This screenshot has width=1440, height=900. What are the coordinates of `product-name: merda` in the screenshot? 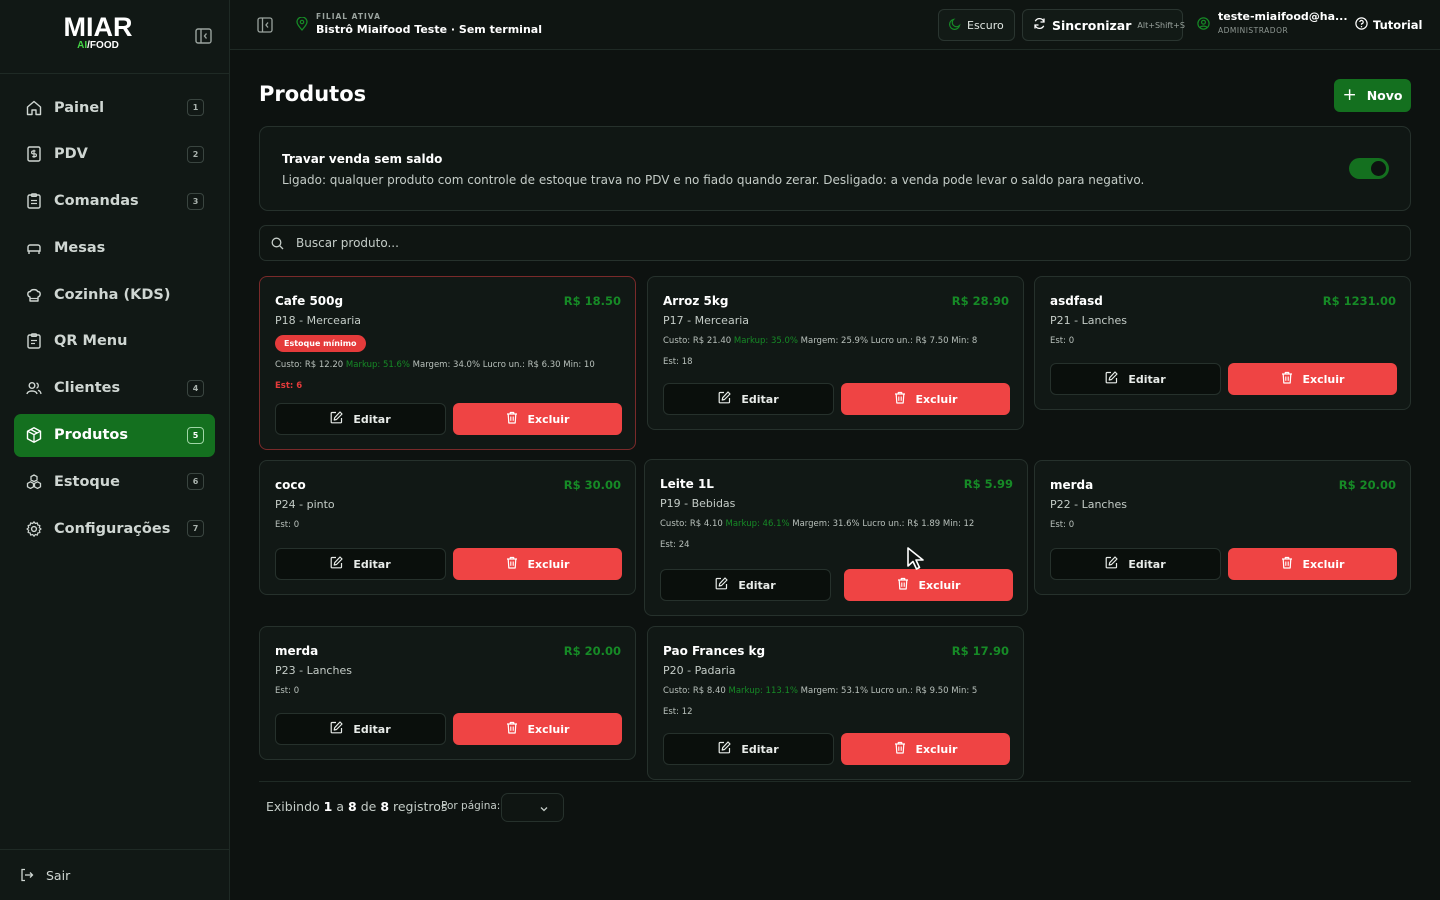 It's located at (297, 651).